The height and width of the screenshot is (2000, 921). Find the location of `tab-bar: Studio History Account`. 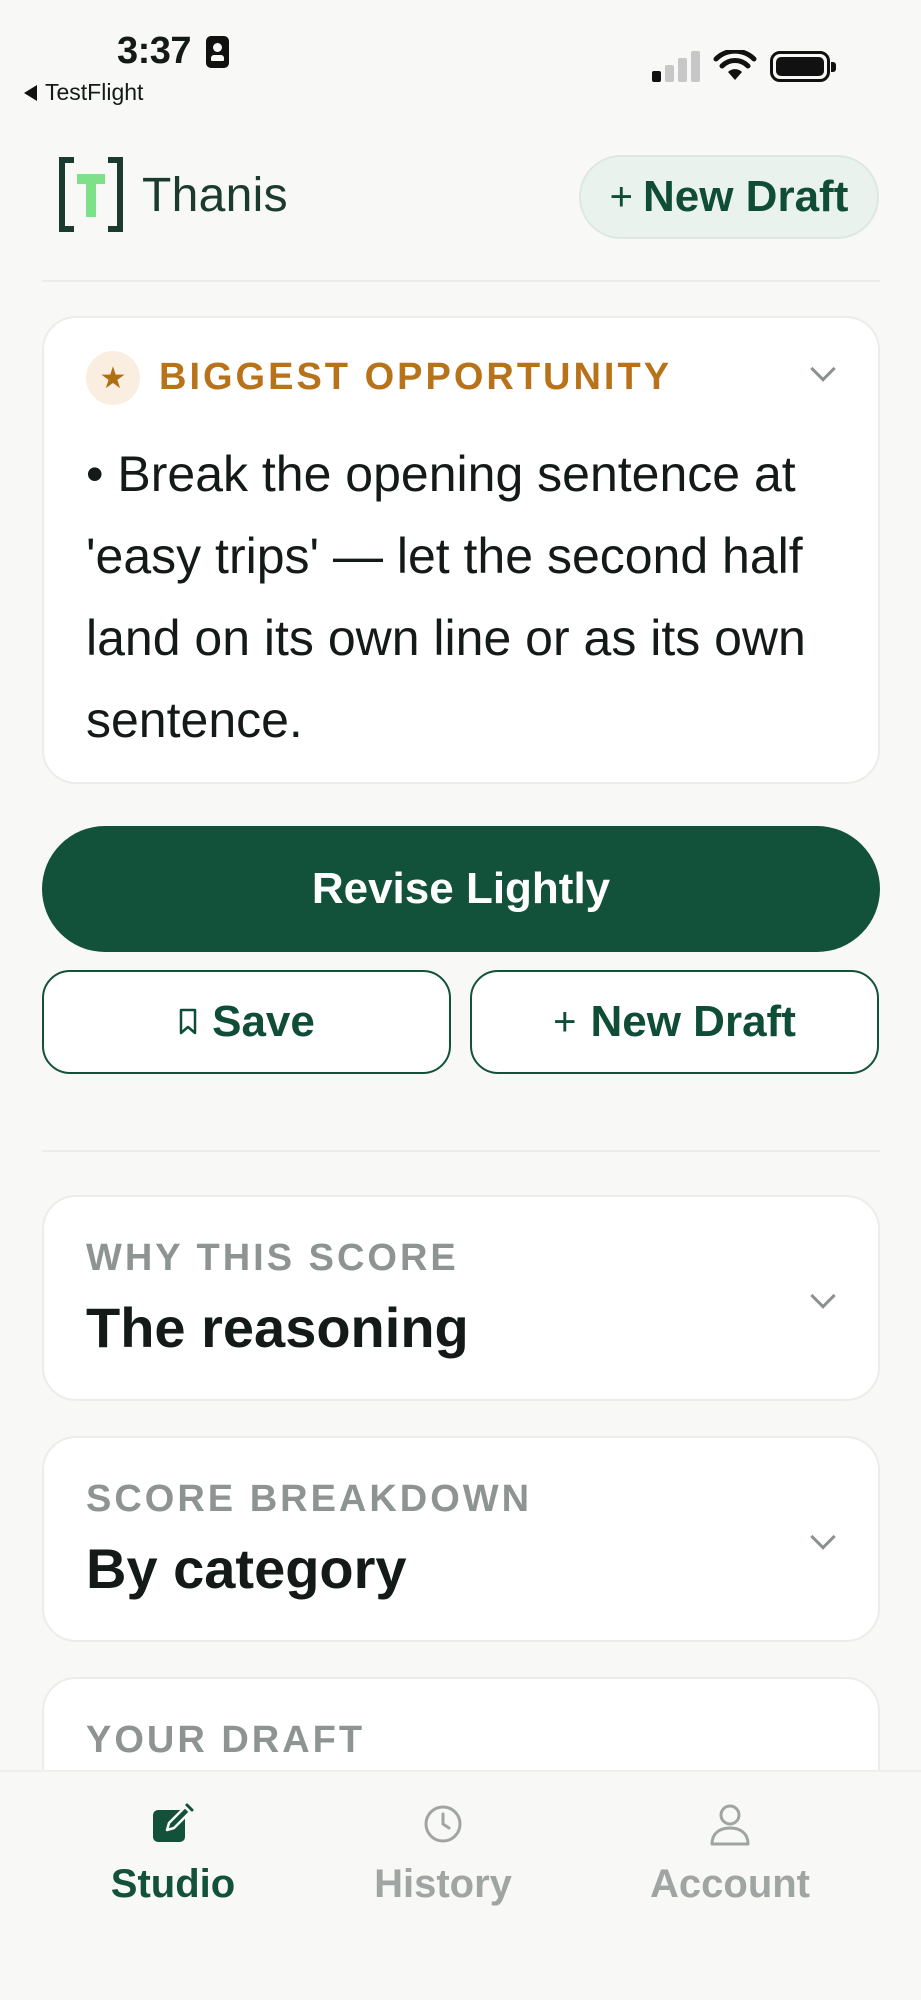

tab-bar: Studio History Account is located at coordinates (460, 1885).